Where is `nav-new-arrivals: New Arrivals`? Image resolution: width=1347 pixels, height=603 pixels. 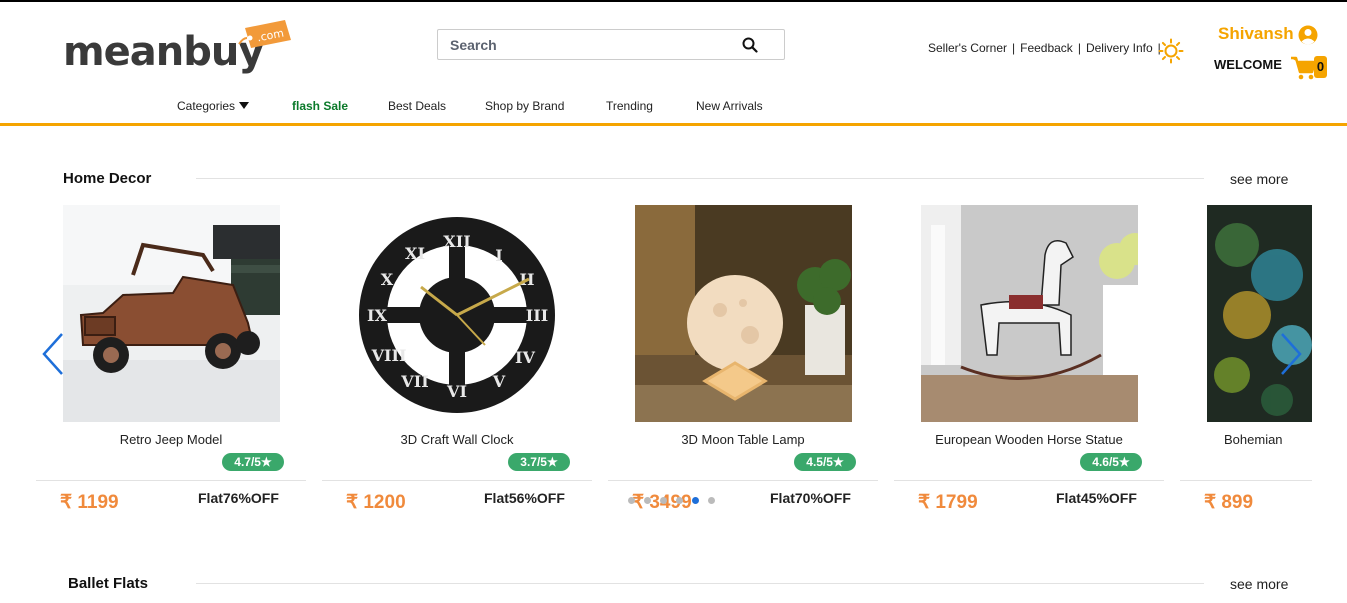 nav-new-arrivals: New Arrivals is located at coordinates (729, 106).